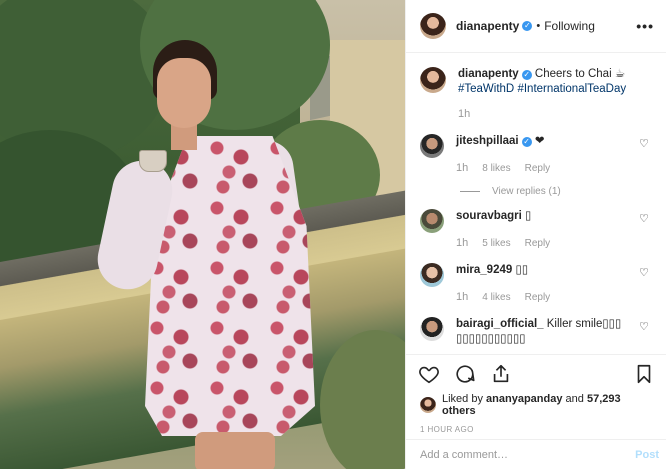 The width and height of the screenshot is (666, 469). What do you see at coordinates (429, 374) in the screenshot?
I see `heart-icon` at bounding box center [429, 374].